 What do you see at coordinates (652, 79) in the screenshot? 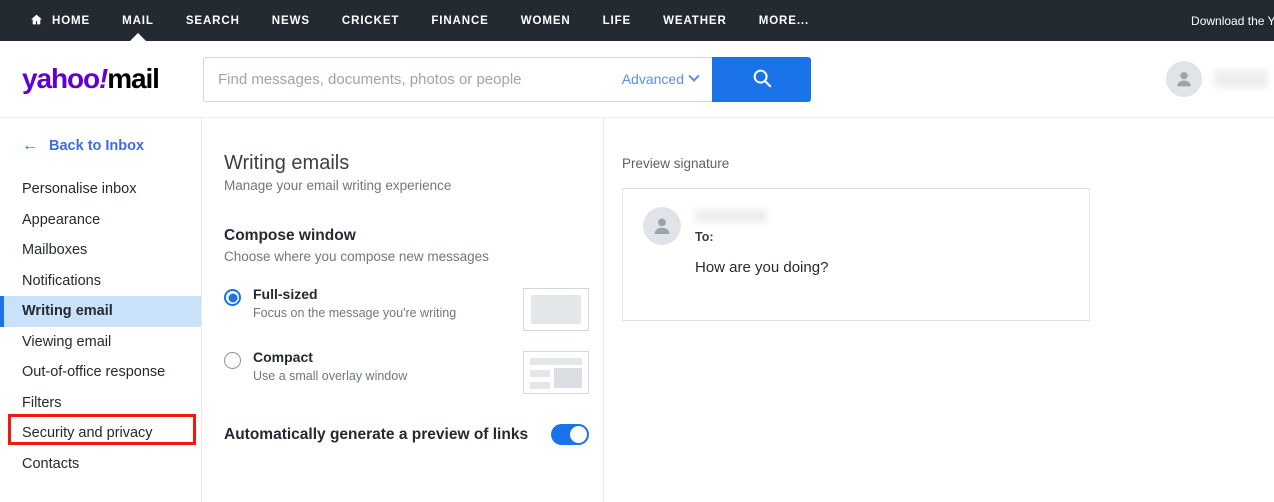
I see `advanced-search-label: Advanced` at bounding box center [652, 79].